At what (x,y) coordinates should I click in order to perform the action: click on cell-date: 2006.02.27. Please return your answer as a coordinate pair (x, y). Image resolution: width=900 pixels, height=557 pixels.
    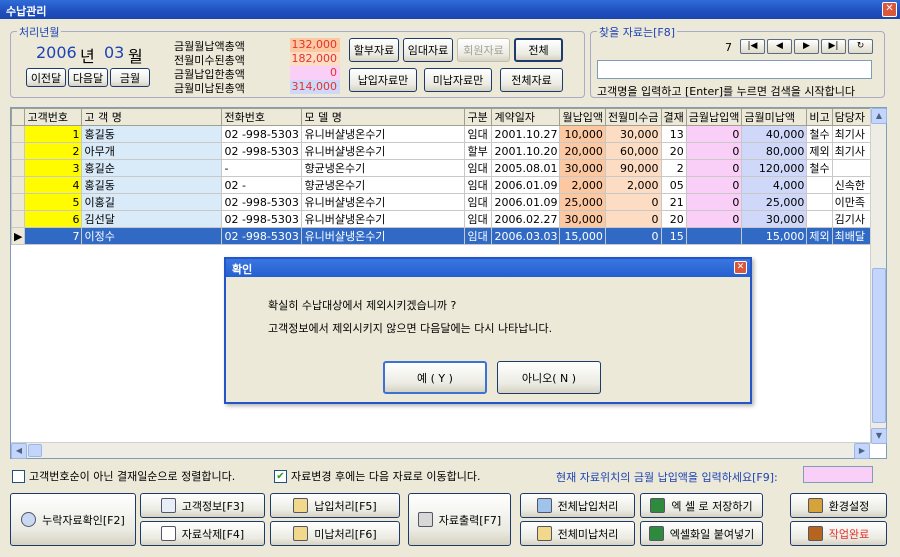
    Looking at the image, I should click on (526, 219).